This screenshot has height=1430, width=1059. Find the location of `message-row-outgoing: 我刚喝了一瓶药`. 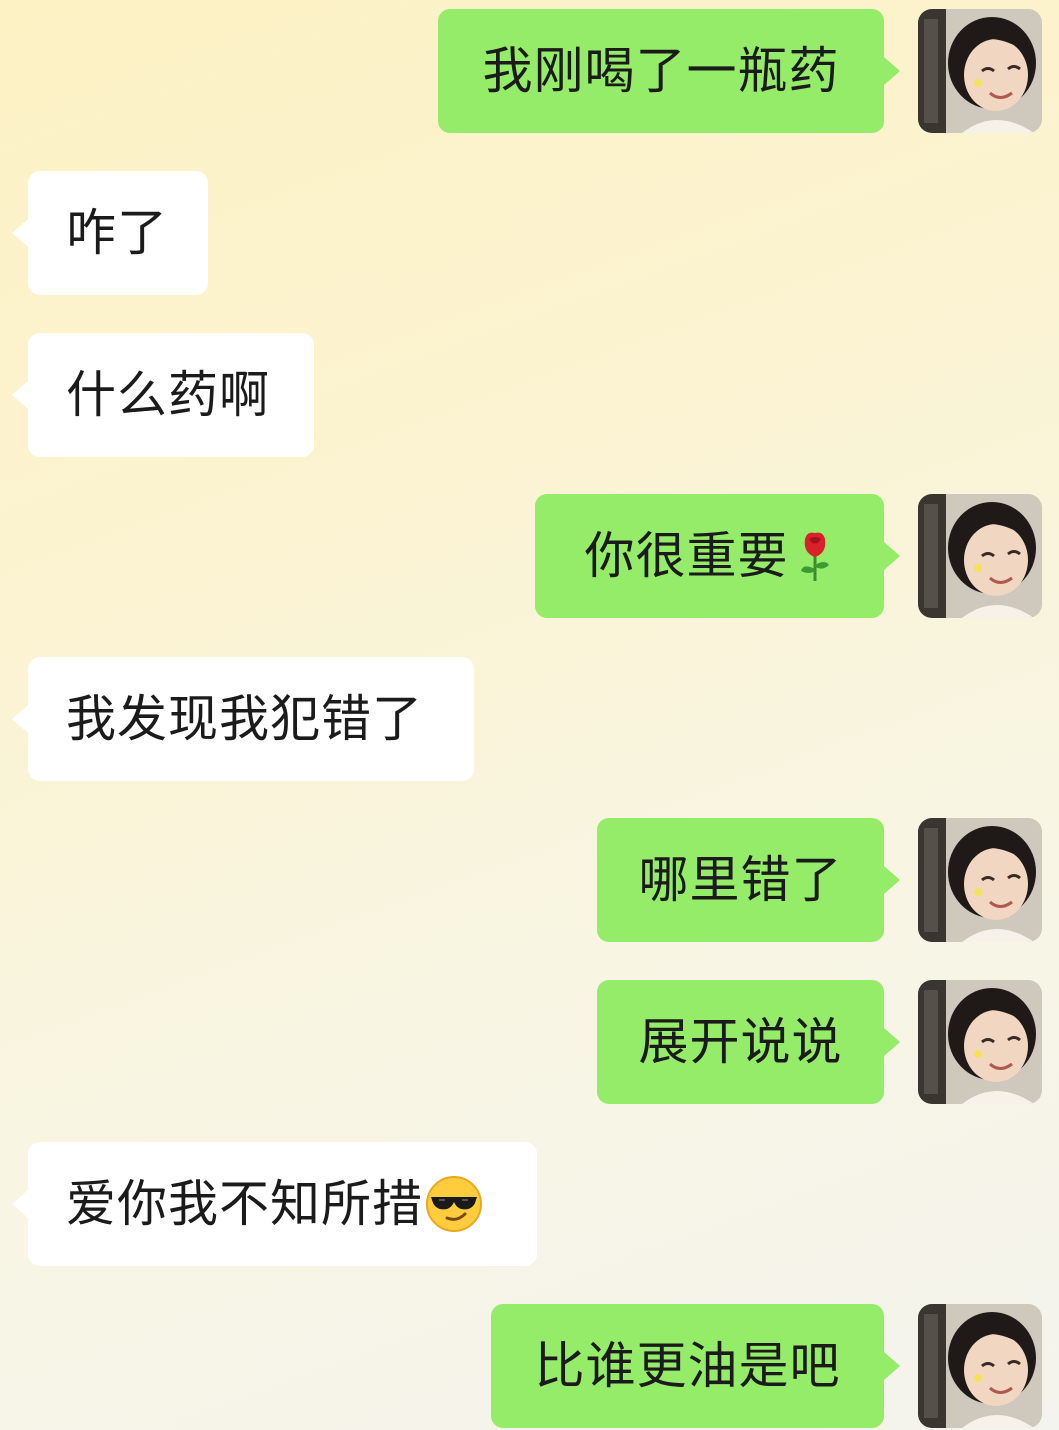

message-row-outgoing: 我刚喝了一瓶药 is located at coordinates (529, 71).